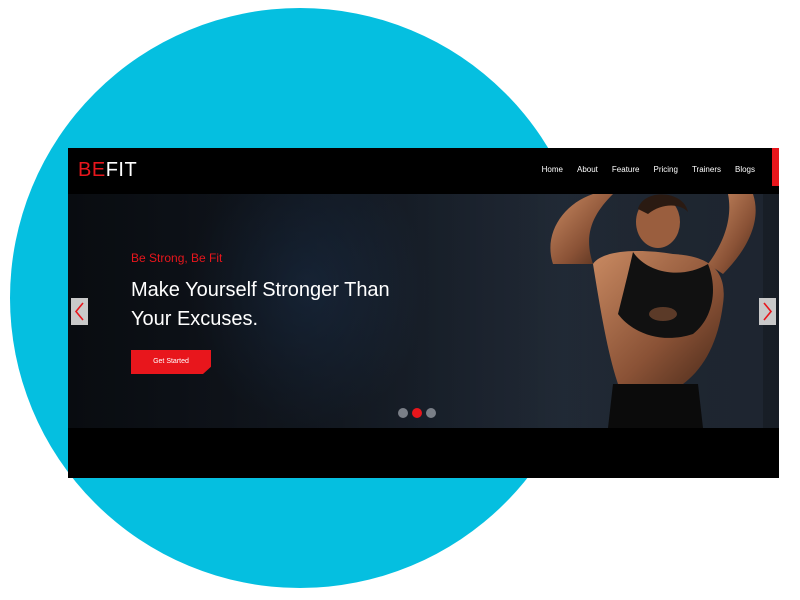  Describe the element at coordinates (706, 170) in the screenshot. I see `nav-item-trainers: Trainers` at that location.